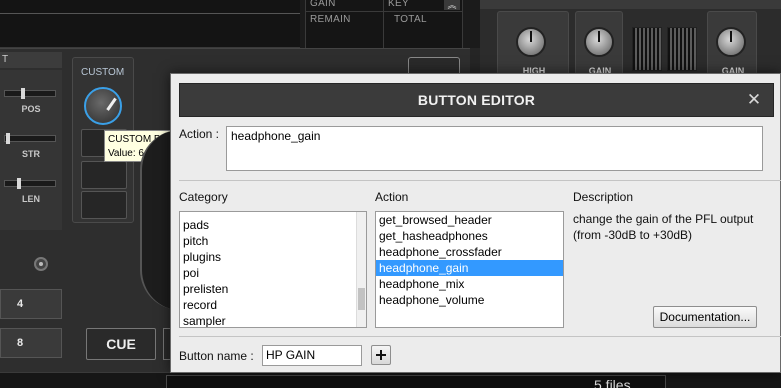 This screenshot has width=781, height=388. I want to click on button-name-field: HP GAIN, so click(312, 355).